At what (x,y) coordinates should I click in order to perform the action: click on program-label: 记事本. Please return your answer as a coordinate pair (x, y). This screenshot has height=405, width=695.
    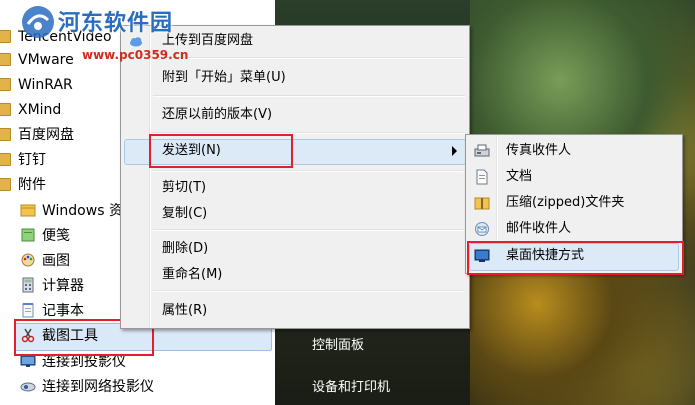
    Looking at the image, I should click on (63, 311).